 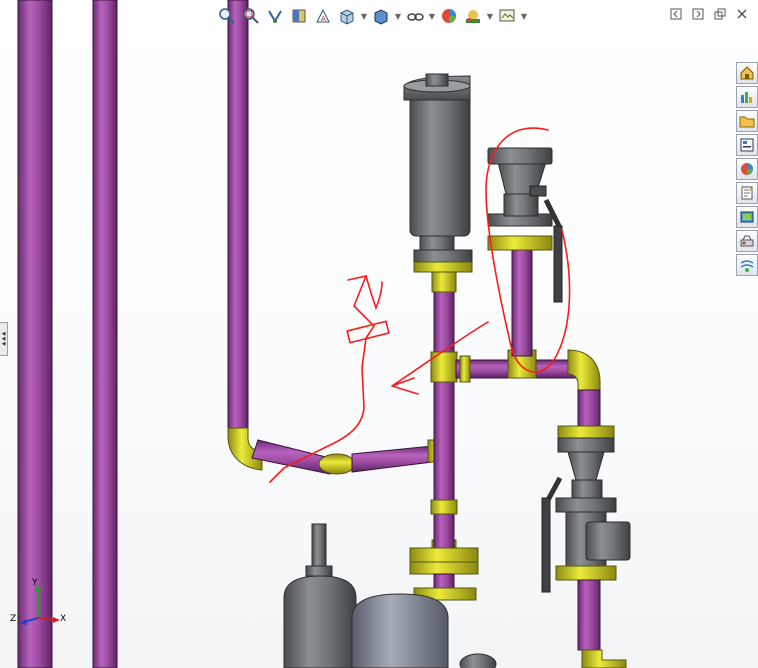 What do you see at coordinates (742, 14) in the screenshot?
I see `close-icon` at bounding box center [742, 14].